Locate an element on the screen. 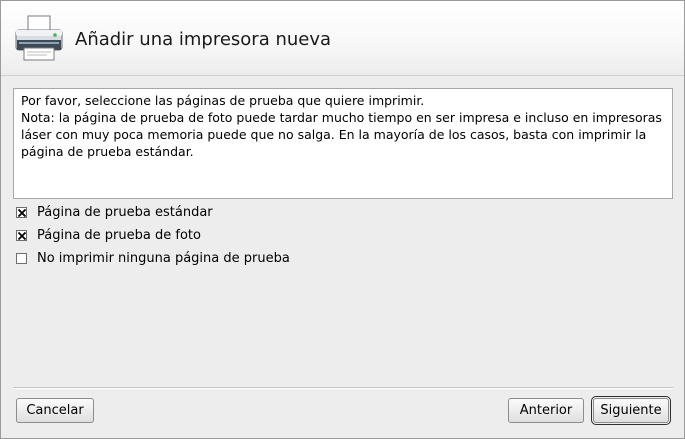  option-photo-test-page: Página de prueba de foto is located at coordinates (108, 235).